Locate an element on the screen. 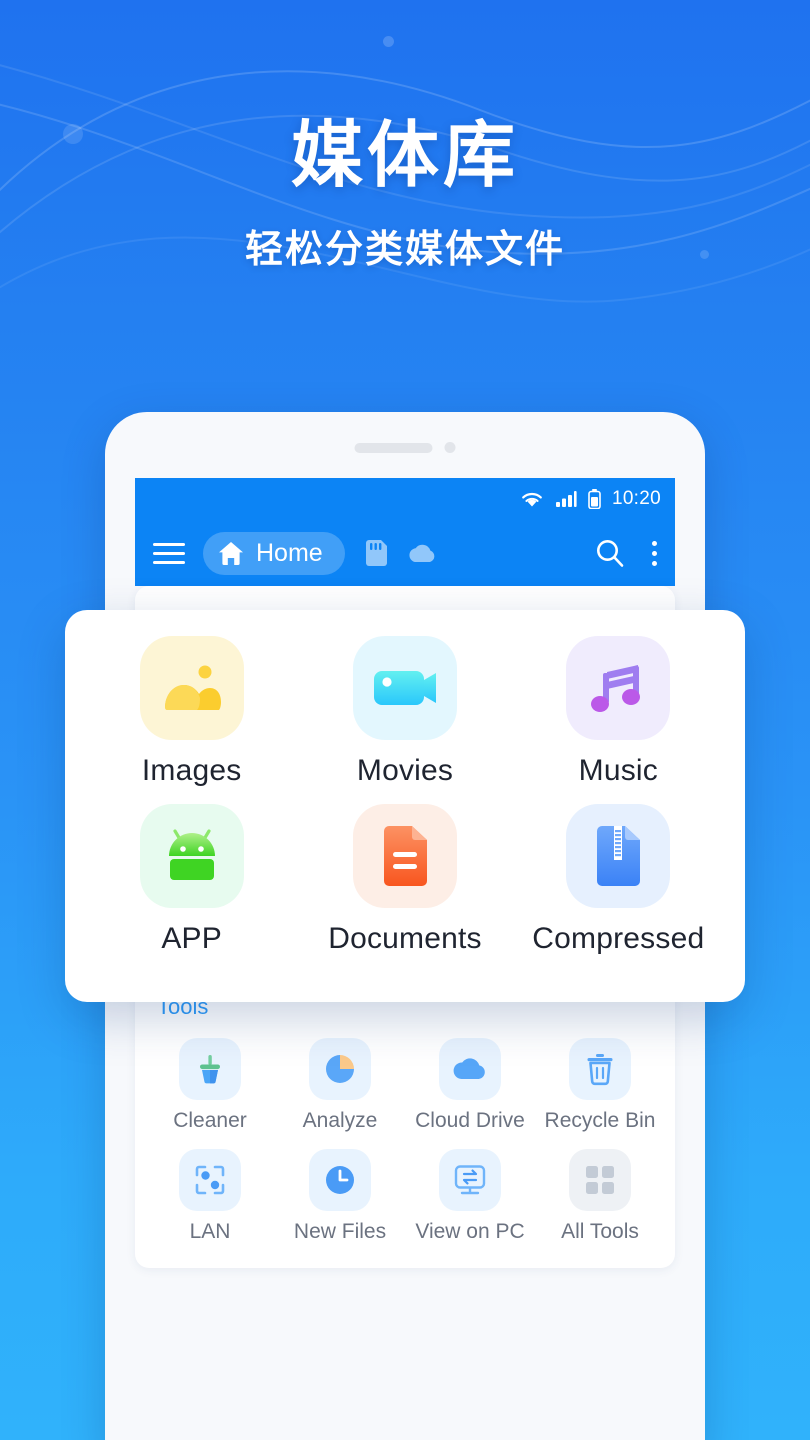  tool-all-tools: All Tools is located at coordinates (600, 1194).